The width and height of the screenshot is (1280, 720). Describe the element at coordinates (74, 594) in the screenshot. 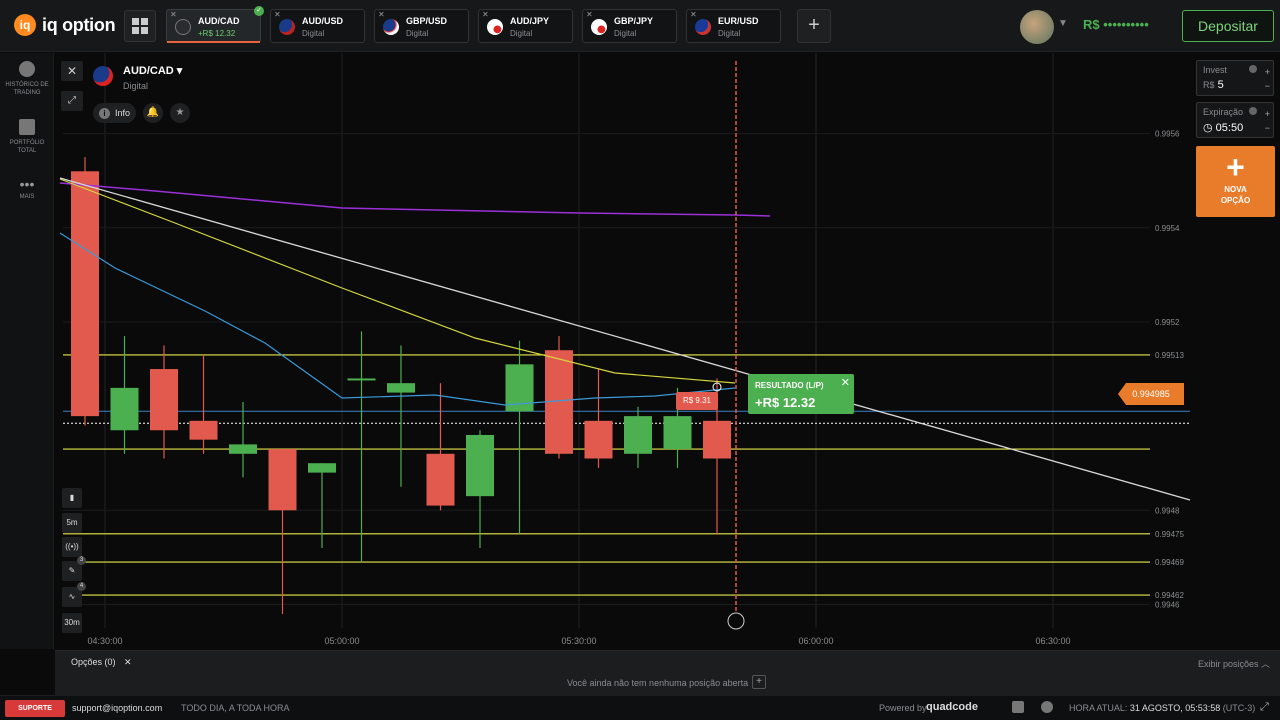

I see `wave-icon: ∿ 4` at that location.